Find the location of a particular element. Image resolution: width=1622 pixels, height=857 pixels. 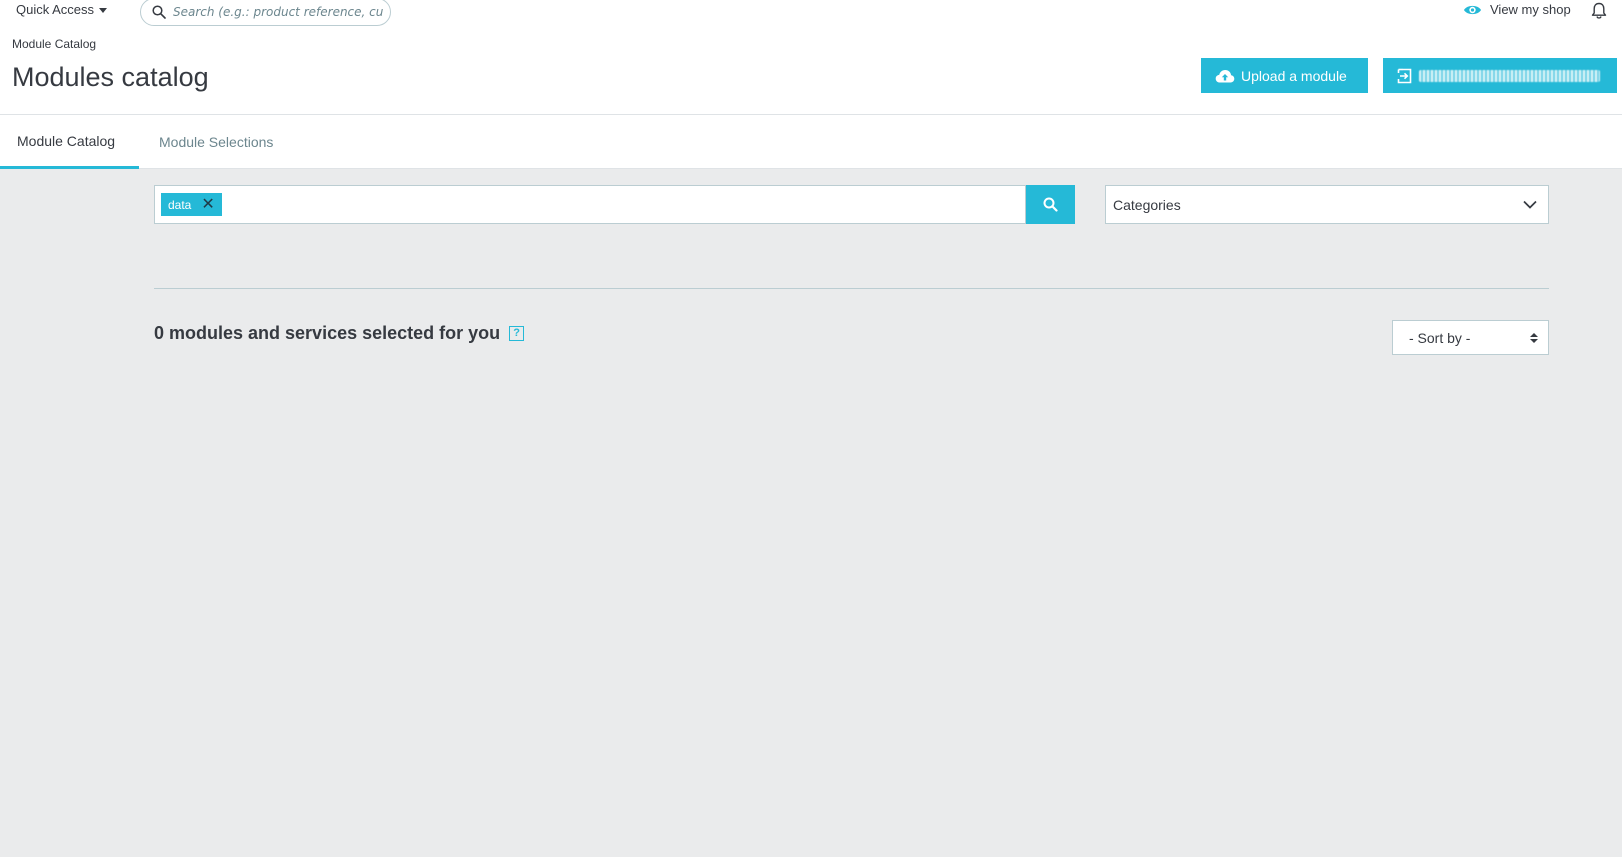

notifications-button is located at coordinates (1599, 13).